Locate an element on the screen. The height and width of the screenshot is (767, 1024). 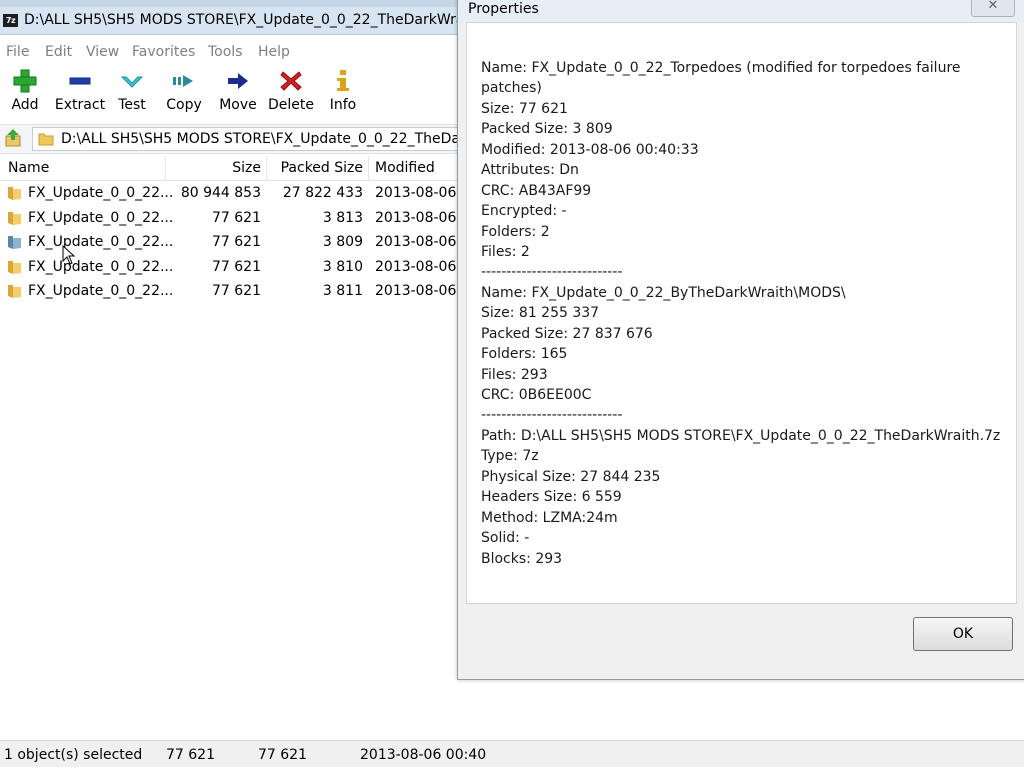
prop-line: Method: LZMA:24m is located at coordinates (549, 518).